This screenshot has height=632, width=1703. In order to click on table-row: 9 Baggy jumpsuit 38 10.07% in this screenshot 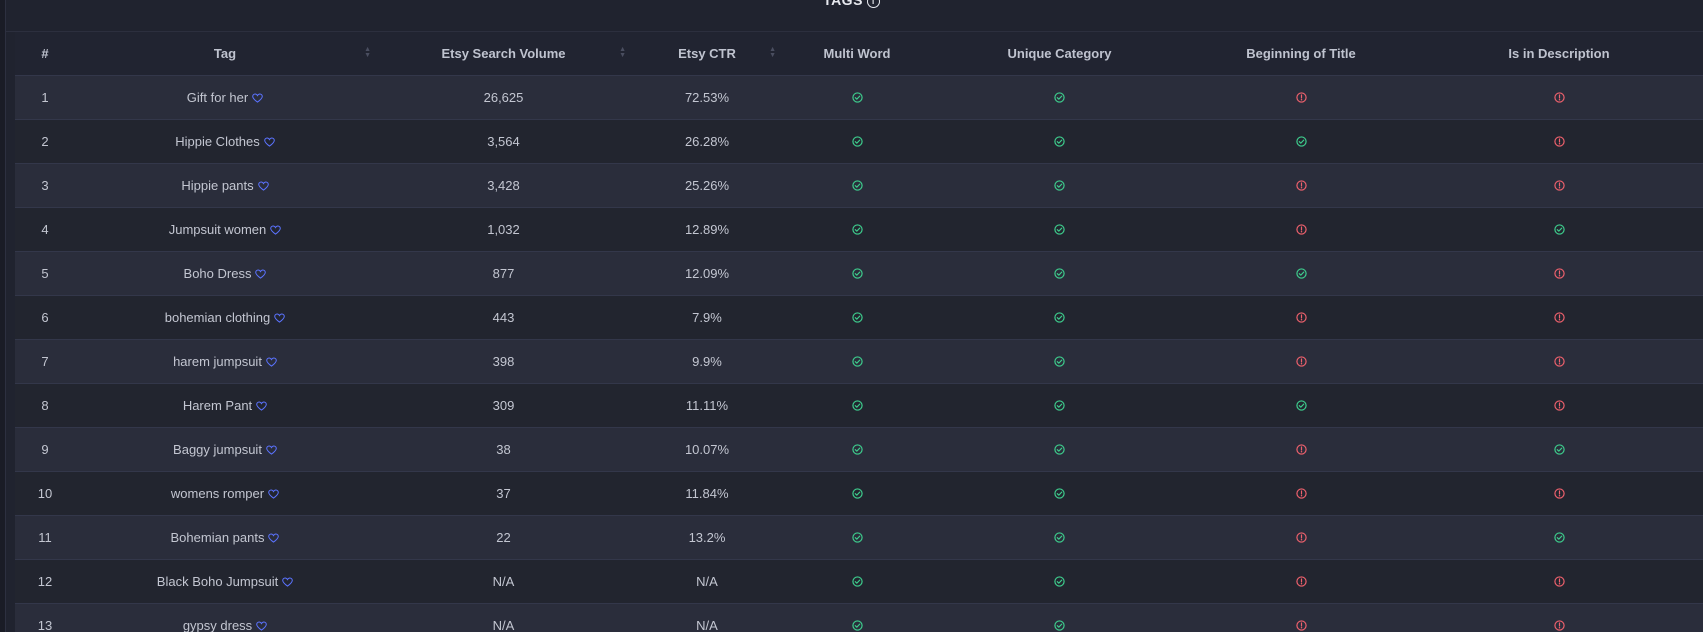, I will do `click(859, 449)`.